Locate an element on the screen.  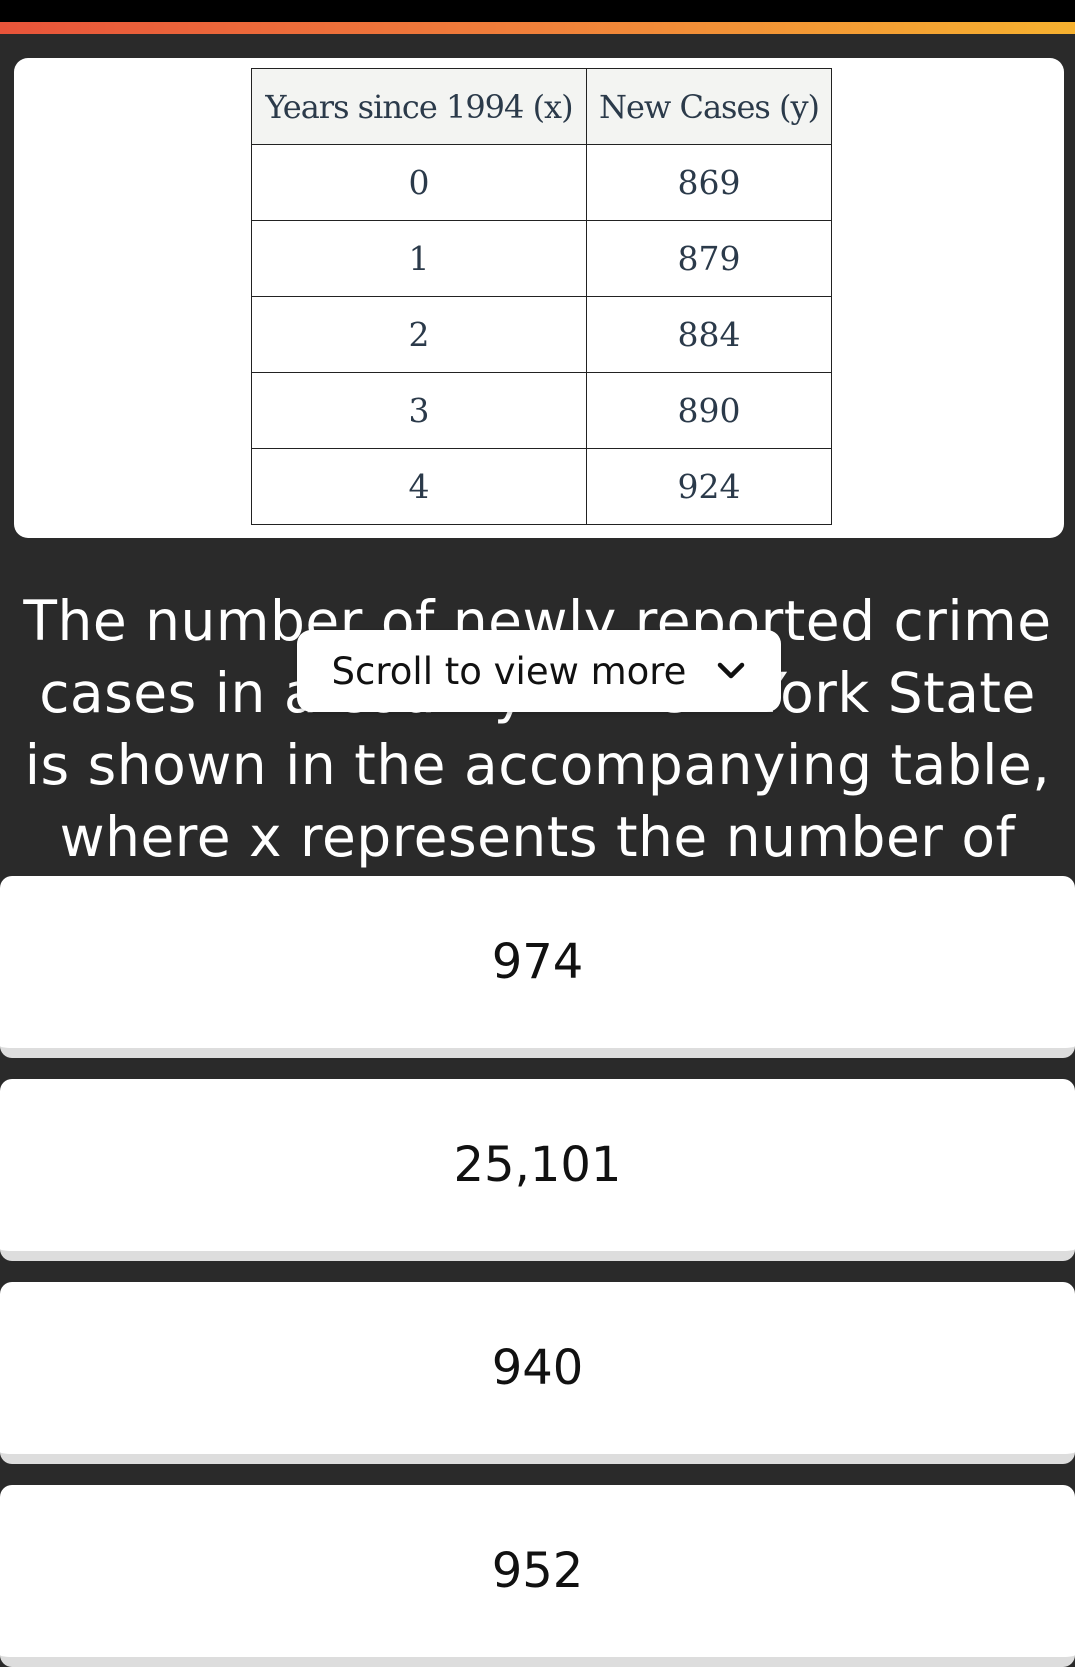
cell-x: 1 is located at coordinates (419, 258).